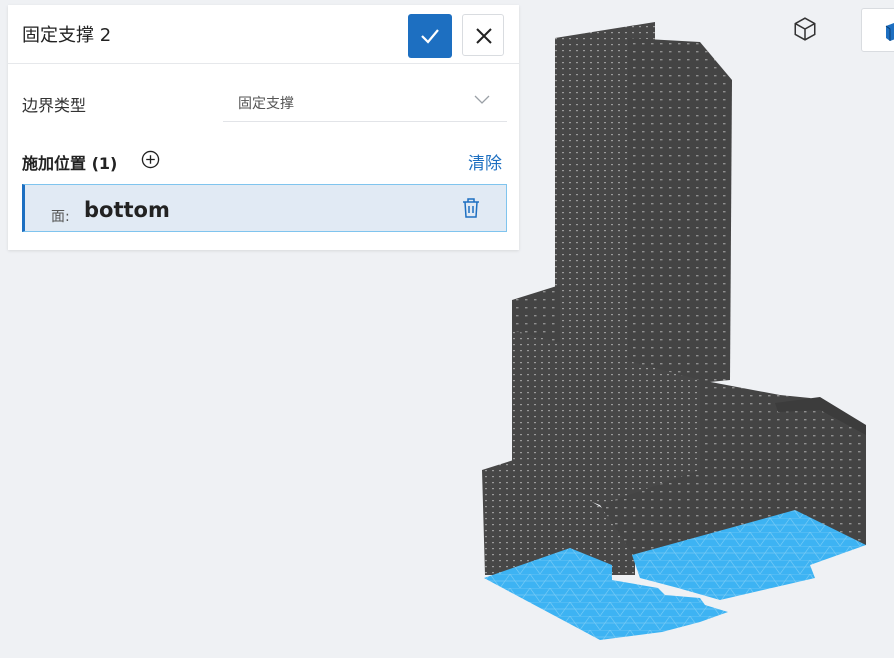 The height and width of the screenshot is (658, 894). Describe the element at coordinates (889, 32) in the screenshot. I see `view-cube-icon` at that location.